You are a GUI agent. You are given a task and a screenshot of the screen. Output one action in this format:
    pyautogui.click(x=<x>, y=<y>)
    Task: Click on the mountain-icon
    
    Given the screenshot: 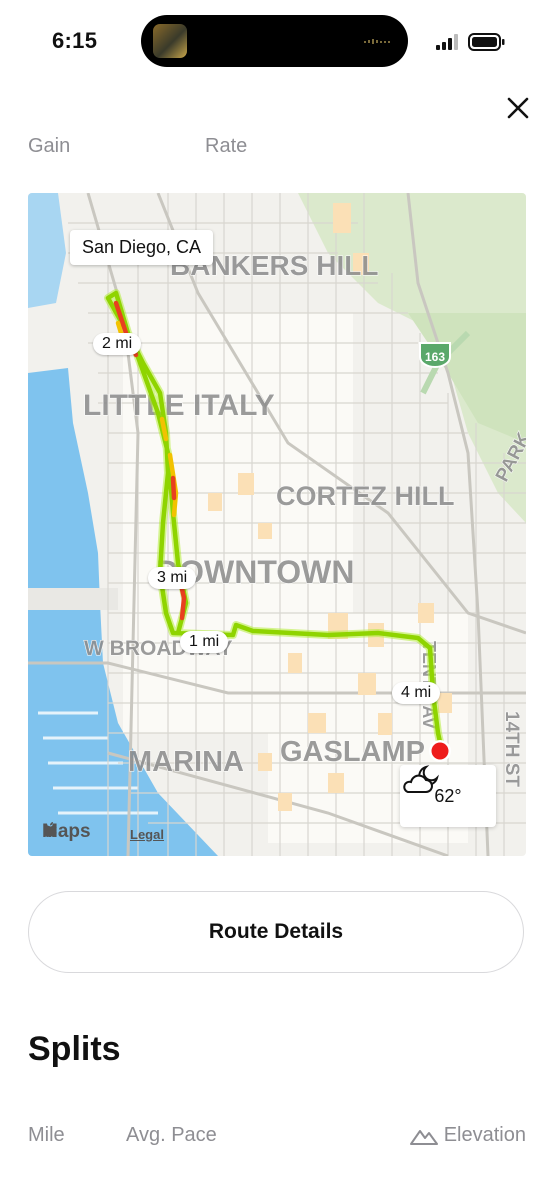 What is the action you would take?
    pyautogui.click(x=423, y=1137)
    